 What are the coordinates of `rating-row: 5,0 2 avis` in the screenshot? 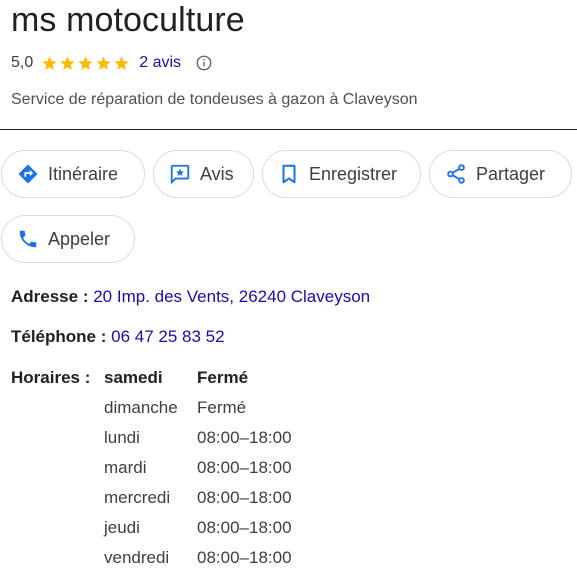 It's located at (112, 63).